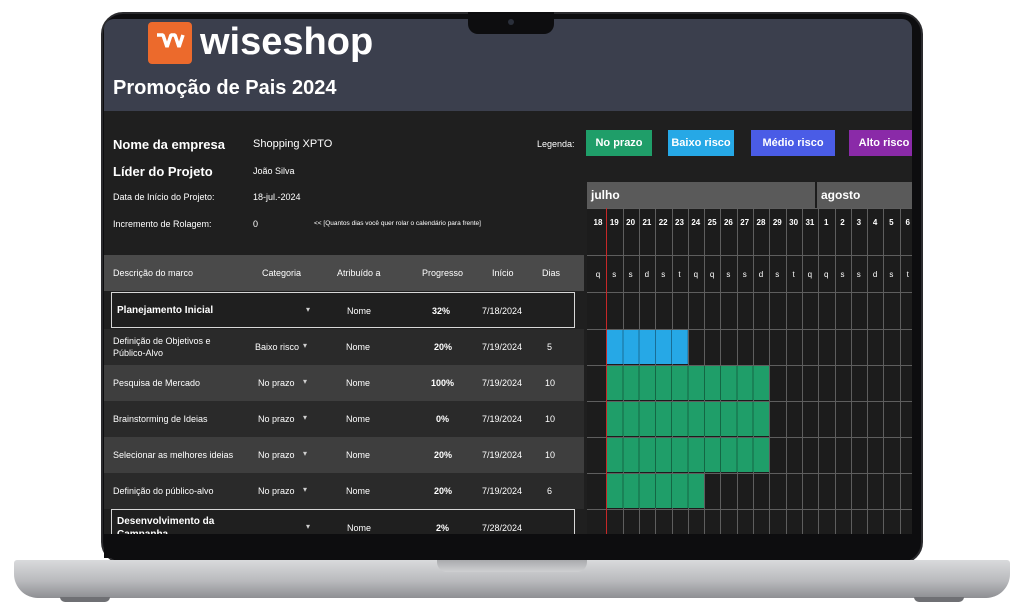 Image resolution: width=1024 pixels, height=611 pixels. What do you see at coordinates (556, 144) in the screenshot?
I see `legend-title: Legenda:` at bounding box center [556, 144].